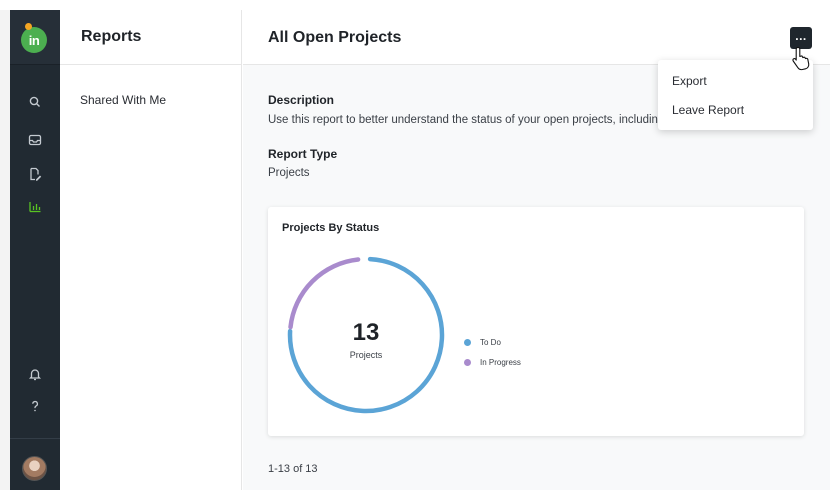  I want to click on nav-title: Reports, so click(111, 36).